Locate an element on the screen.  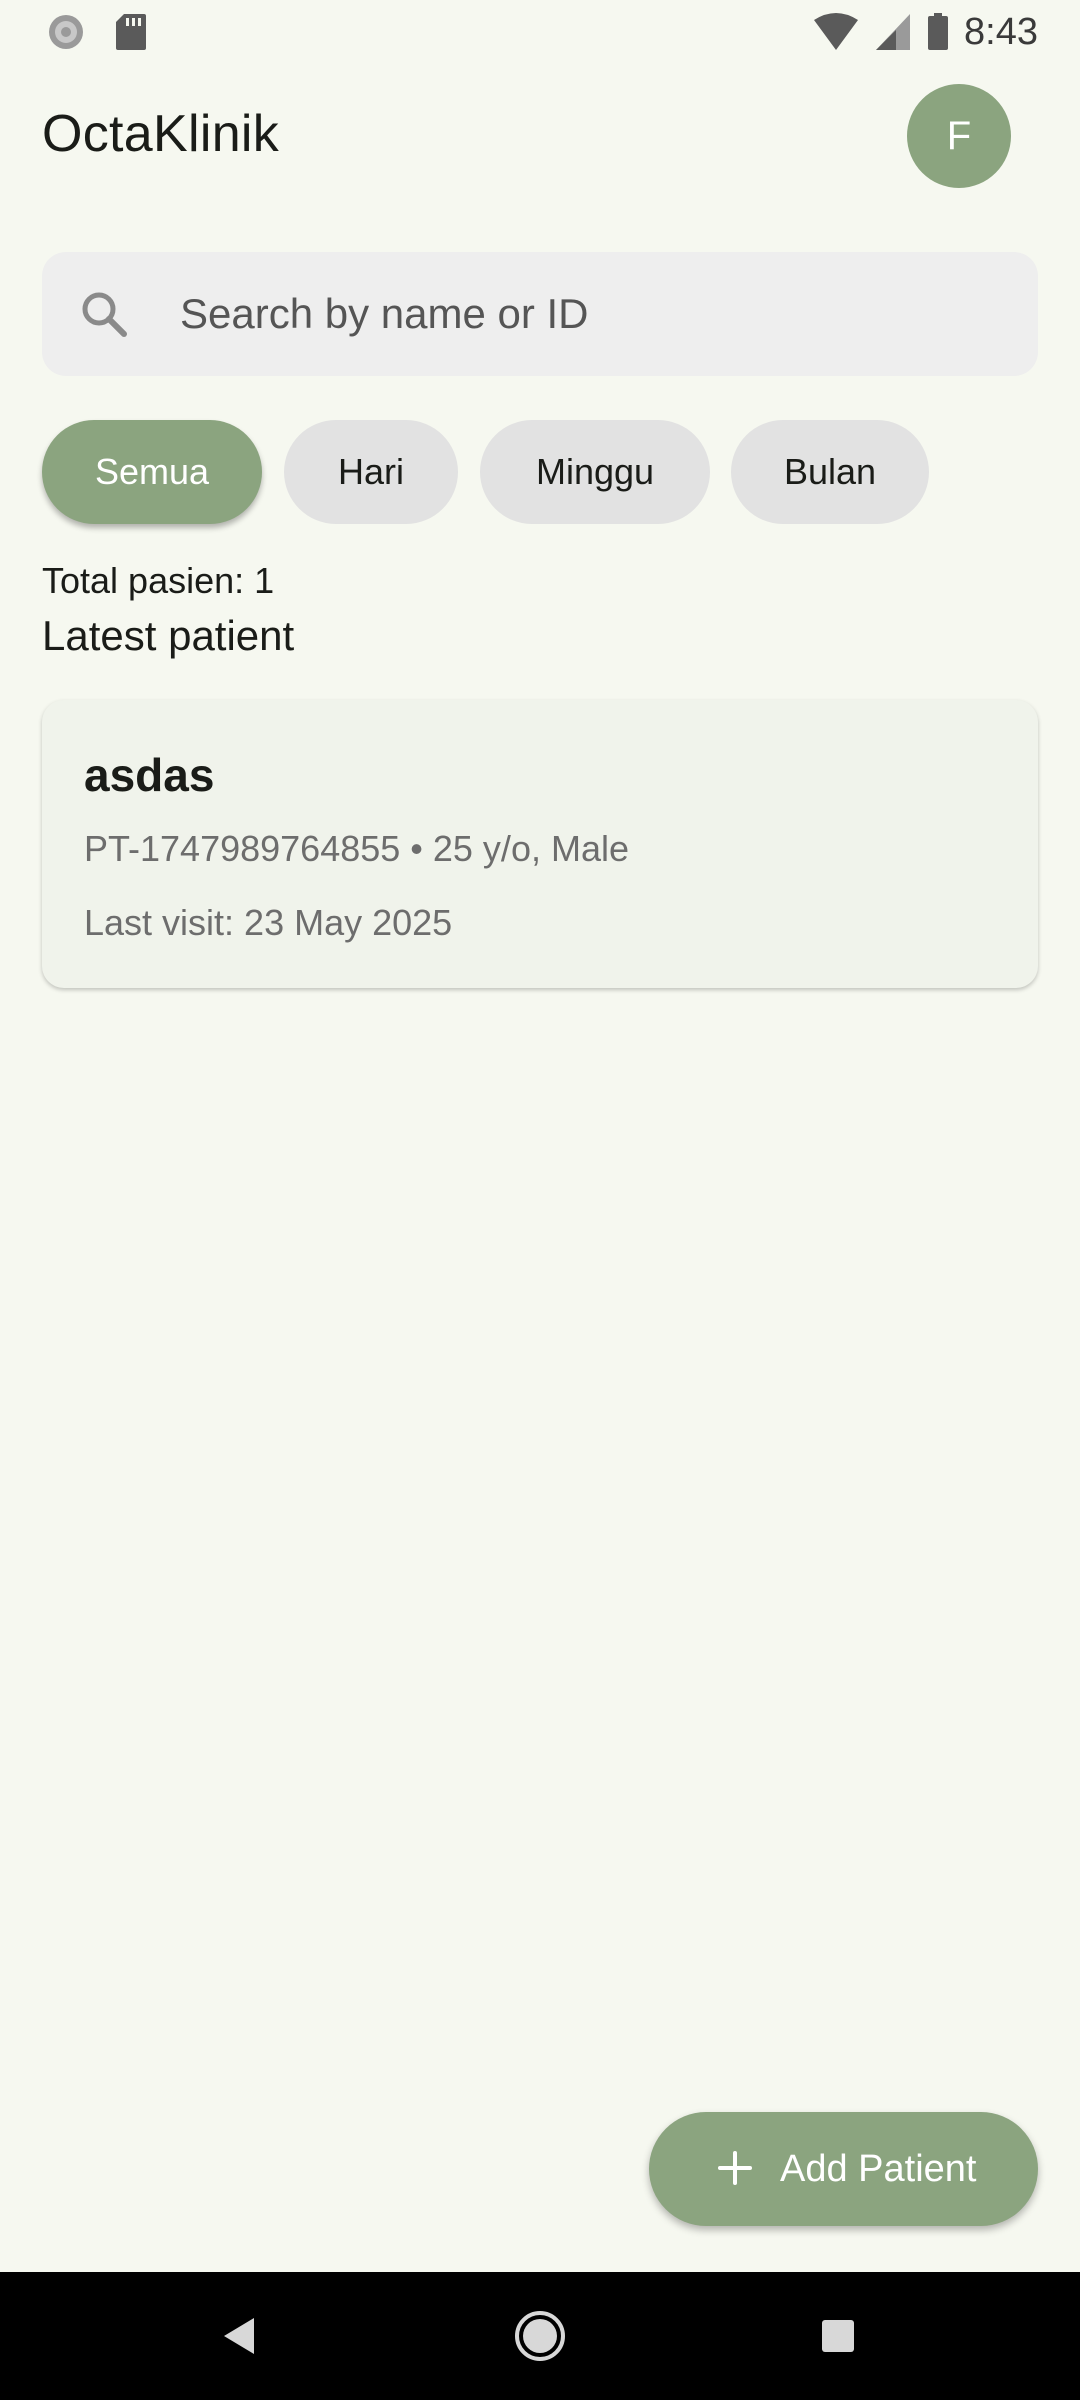
search-bar is located at coordinates (540, 314).